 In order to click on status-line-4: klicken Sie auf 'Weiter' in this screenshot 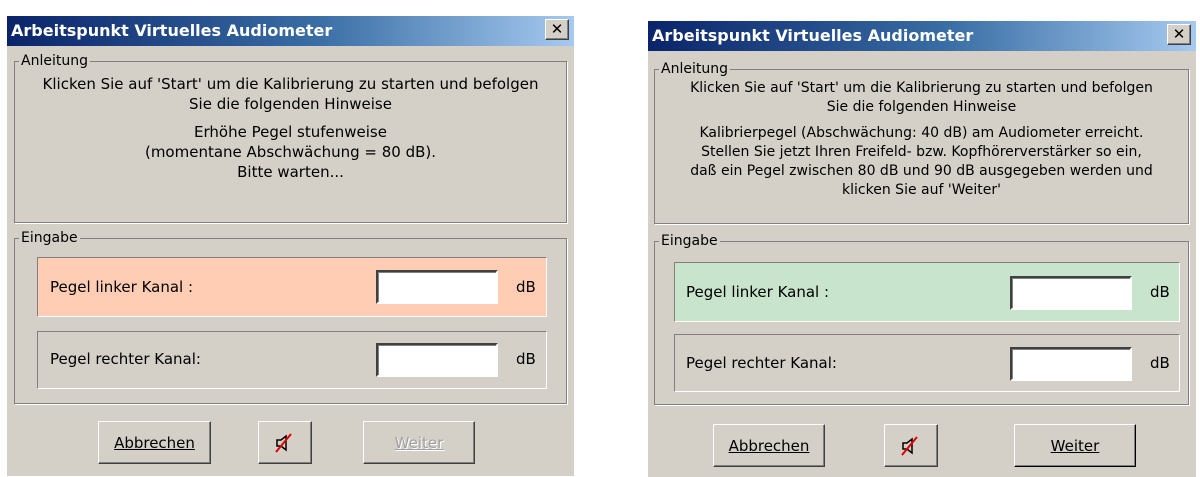, I will do `click(921, 190)`.